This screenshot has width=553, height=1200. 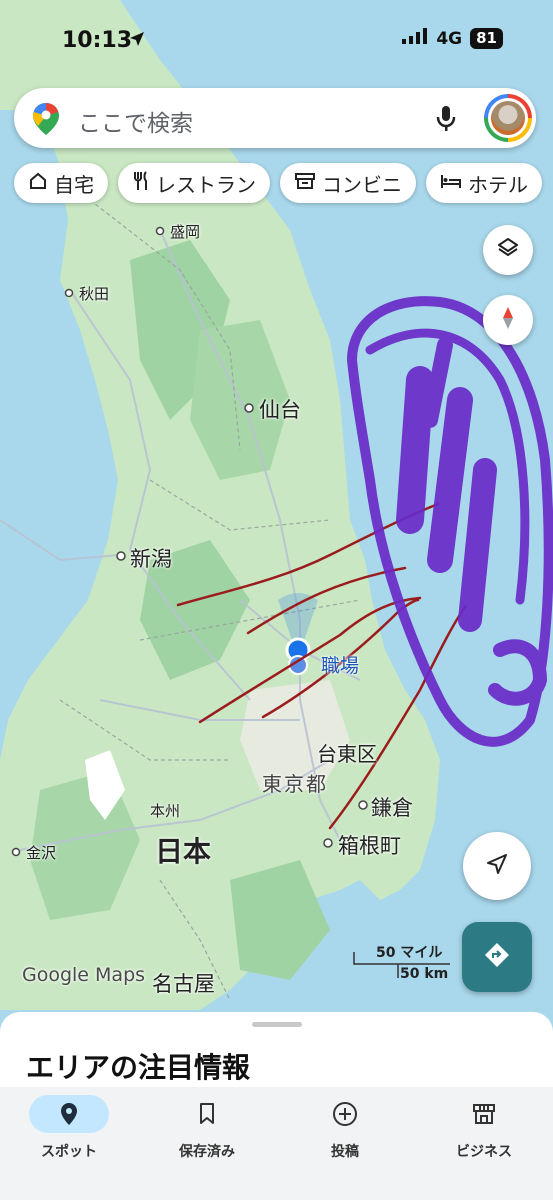 What do you see at coordinates (165, 811) in the screenshot?
I see `island-label-honshu: 本州` at bounding box center [165, 811].